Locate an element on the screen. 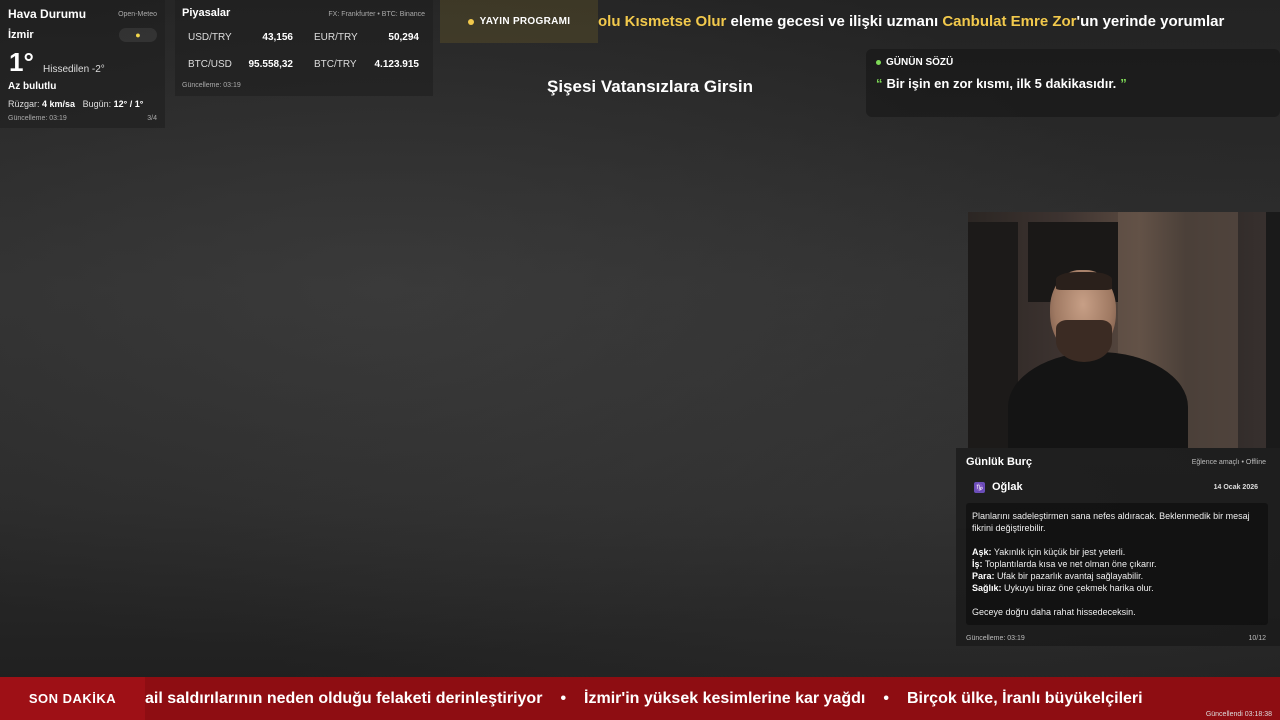  market-value: 95.558,32 is located at coordinates (271, 64).